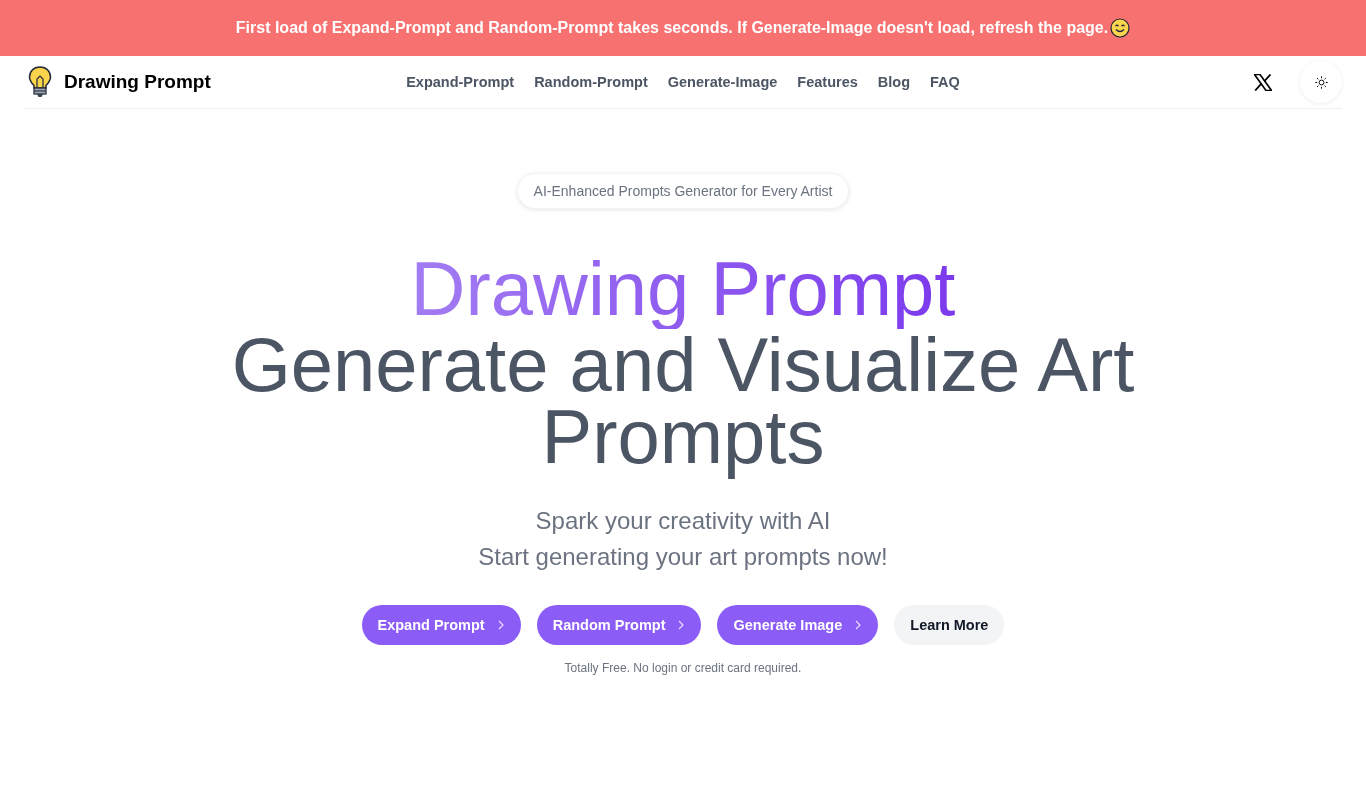 The height and width of the screenshot is (800, 1366). What do you see at coordinates (40, 82) in the screenshot?
I see `light-bulb-icon` at bounding box center [40, 82].